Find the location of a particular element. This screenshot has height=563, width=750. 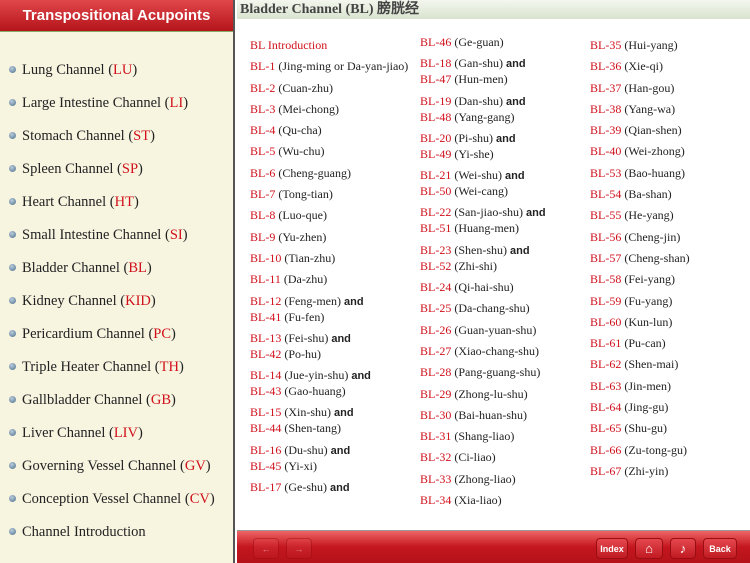

acupoint-entry: BL-26 (Guan-yuan-shu) is located at coordinates (502, 330).